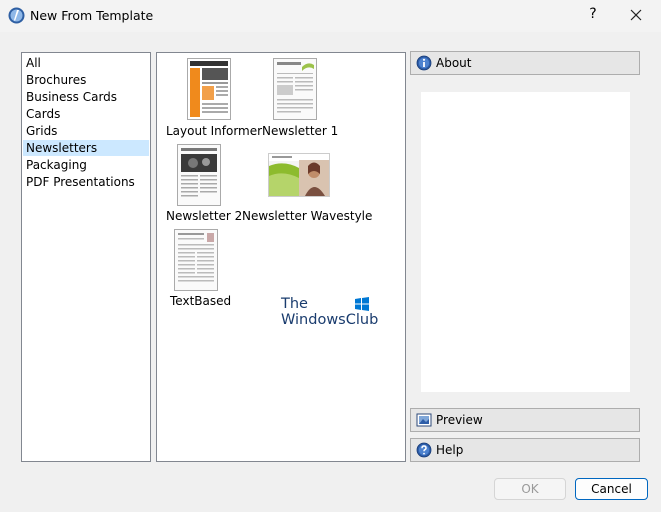 The image size is (661, 512). Describe the element at coordinates (636, 15) in the screenshot. I see `close-icon` at that location.